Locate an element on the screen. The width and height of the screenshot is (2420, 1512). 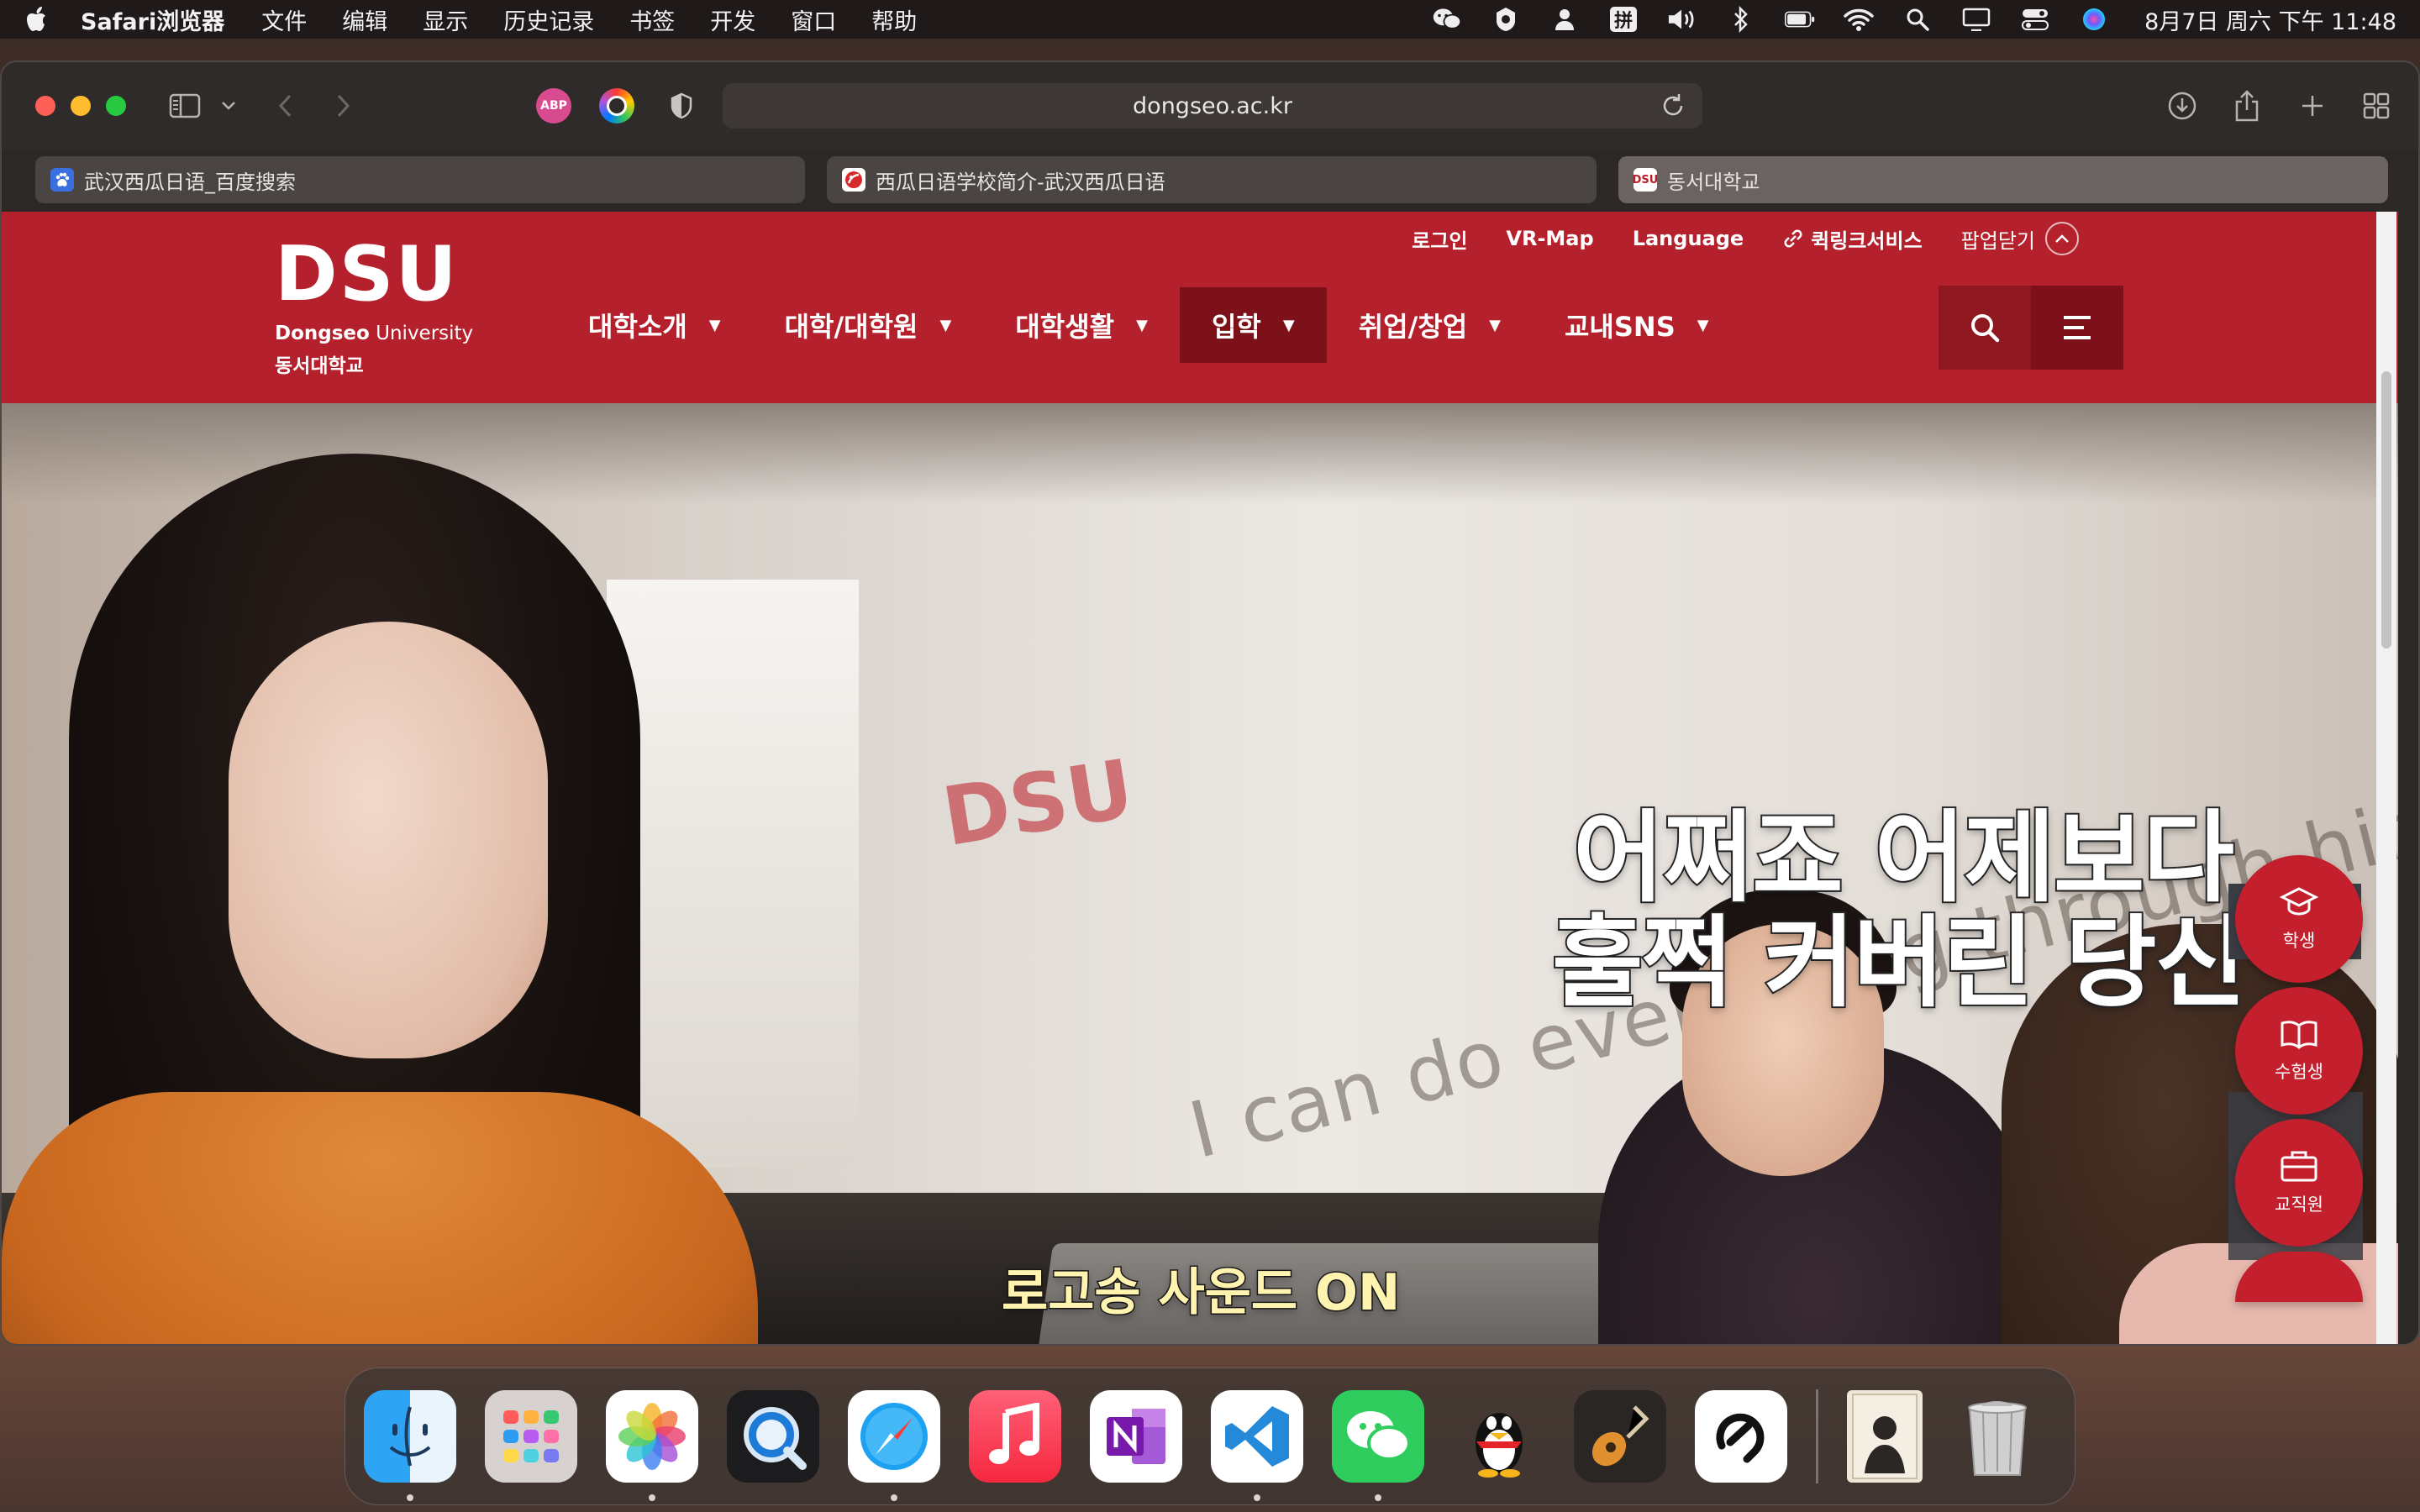
user-icon is located at coordinates (1564, 19).